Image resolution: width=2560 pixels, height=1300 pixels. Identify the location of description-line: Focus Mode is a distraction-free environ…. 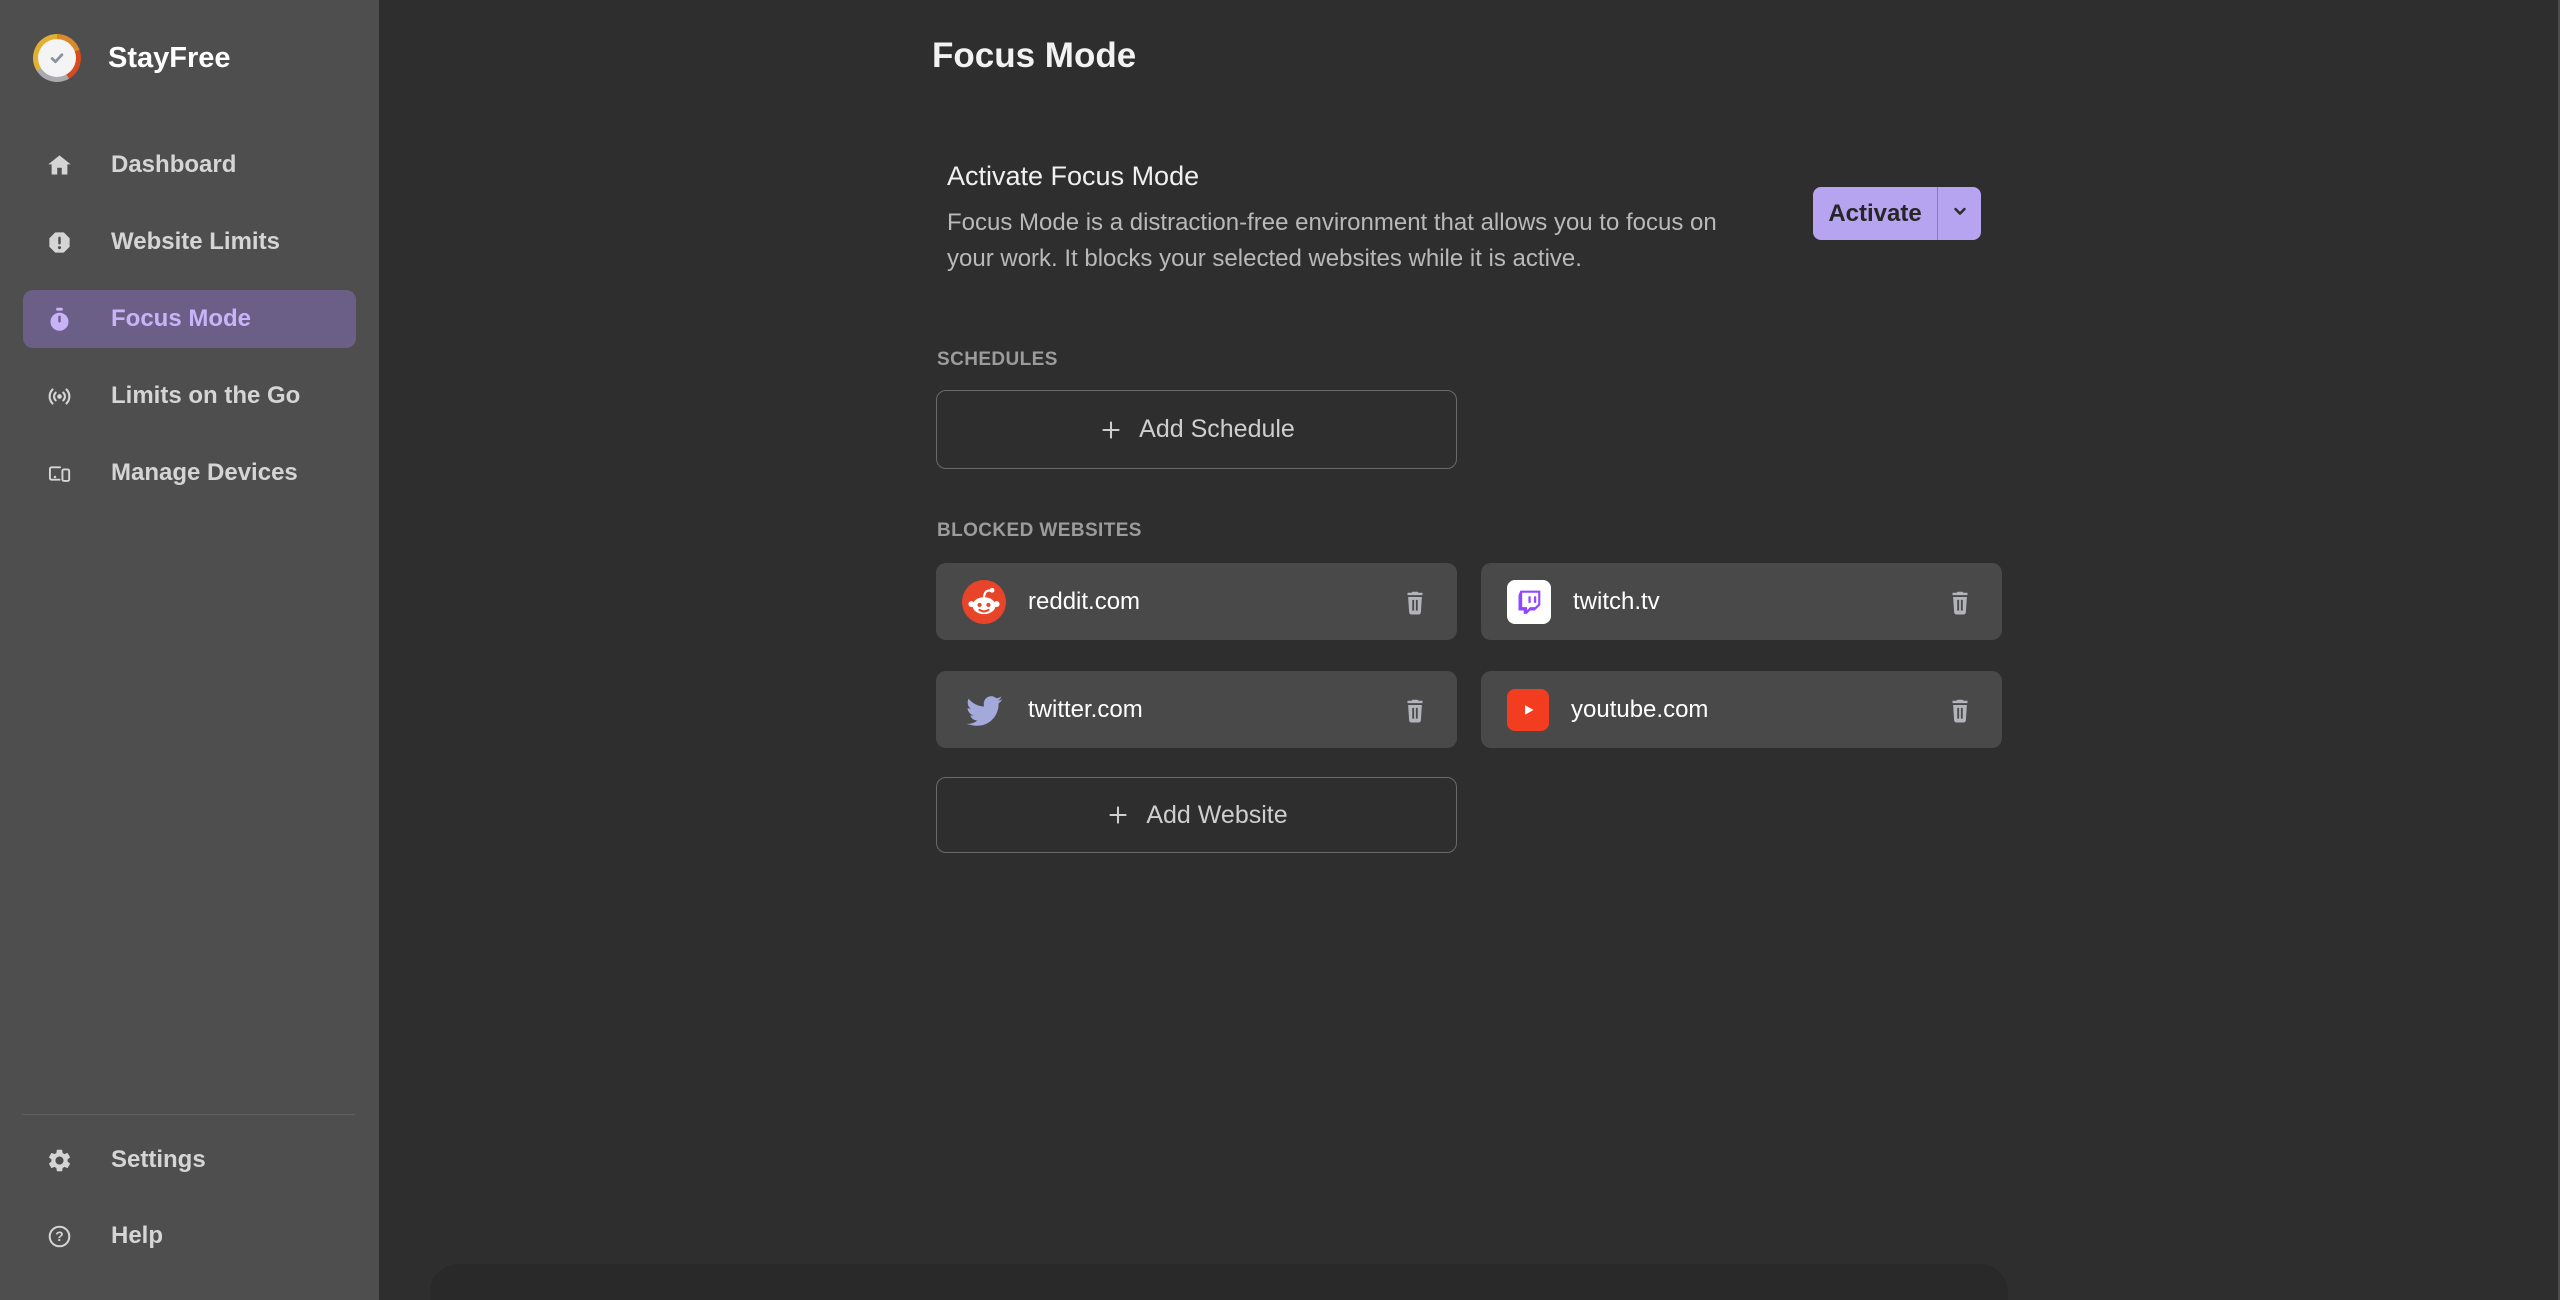
(1332, 222).